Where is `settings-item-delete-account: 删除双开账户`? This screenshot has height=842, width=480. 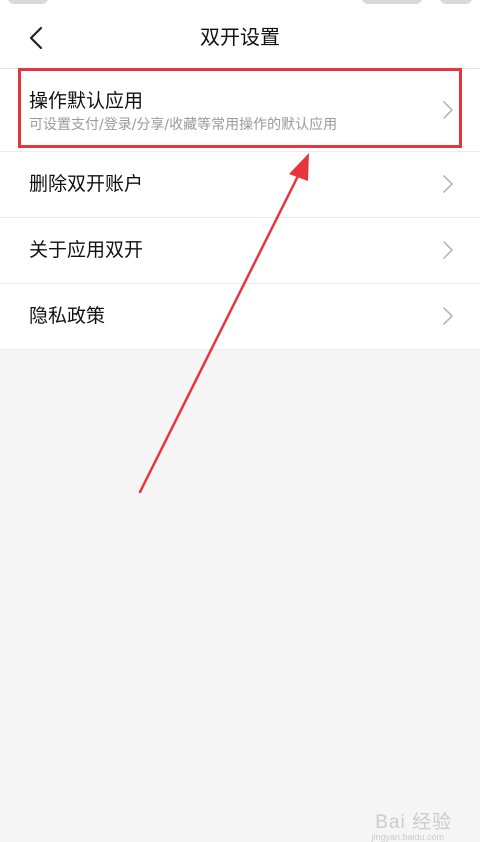 settings-item-delete-account: 删除双开账户 is located at coordinates (240, 185).